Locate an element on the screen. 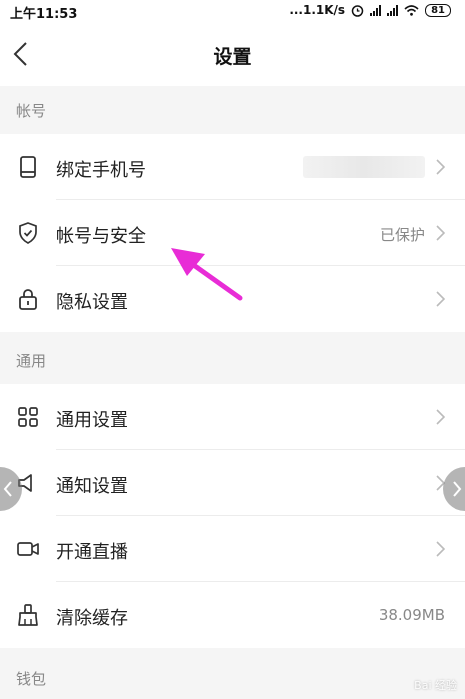  settings-item-label: 隐私设置 is located at coordinates (92, 302).